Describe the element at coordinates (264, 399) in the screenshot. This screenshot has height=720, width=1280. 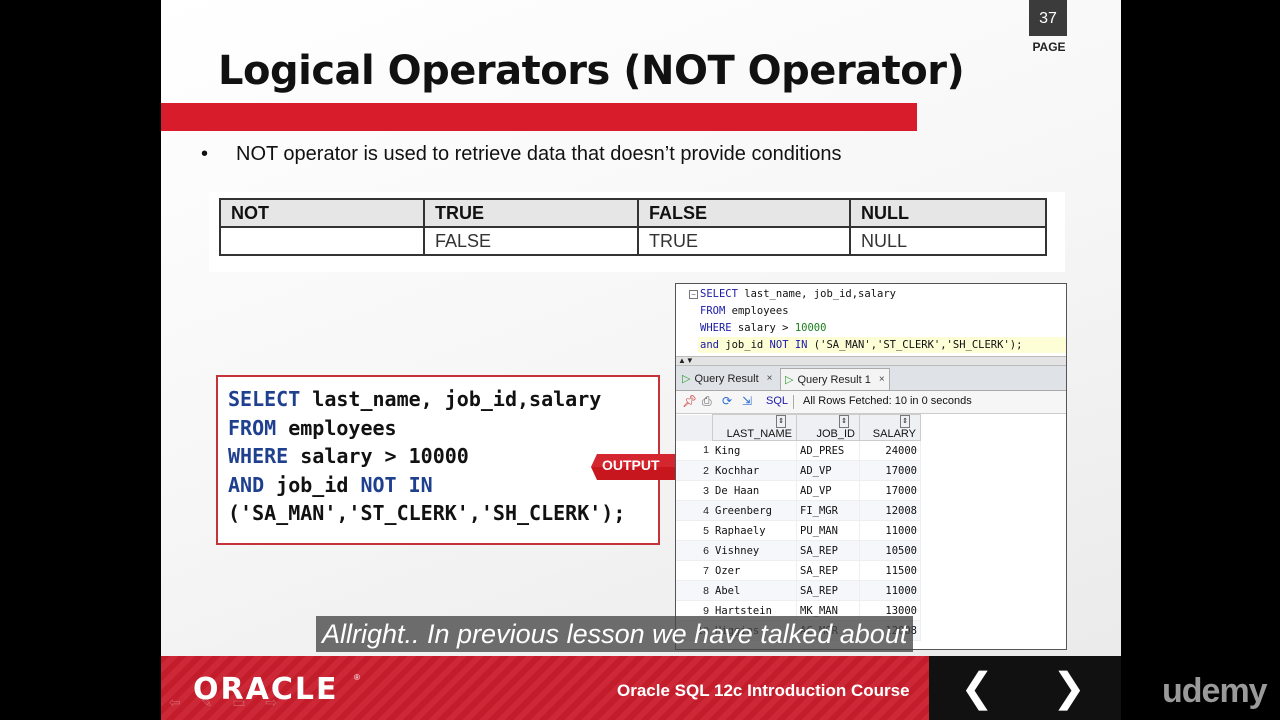
I see `sql-keyword: SELECT` at that location.